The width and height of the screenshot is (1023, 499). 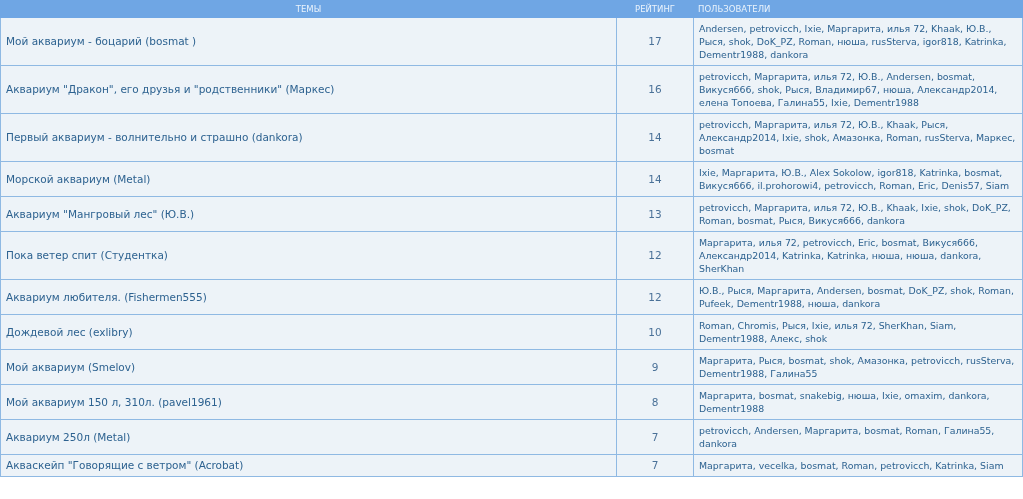 I want to click on users-cell: Andersen, petrovicch, Ixie, Маргарита, илья 72, Khaak, Ю.В., Рыся, shok, DoK_PZ, Roman, нюша, rusSterva, igor818, Katrinka, Dementr1988, dankora, so click(x=858, y=41).